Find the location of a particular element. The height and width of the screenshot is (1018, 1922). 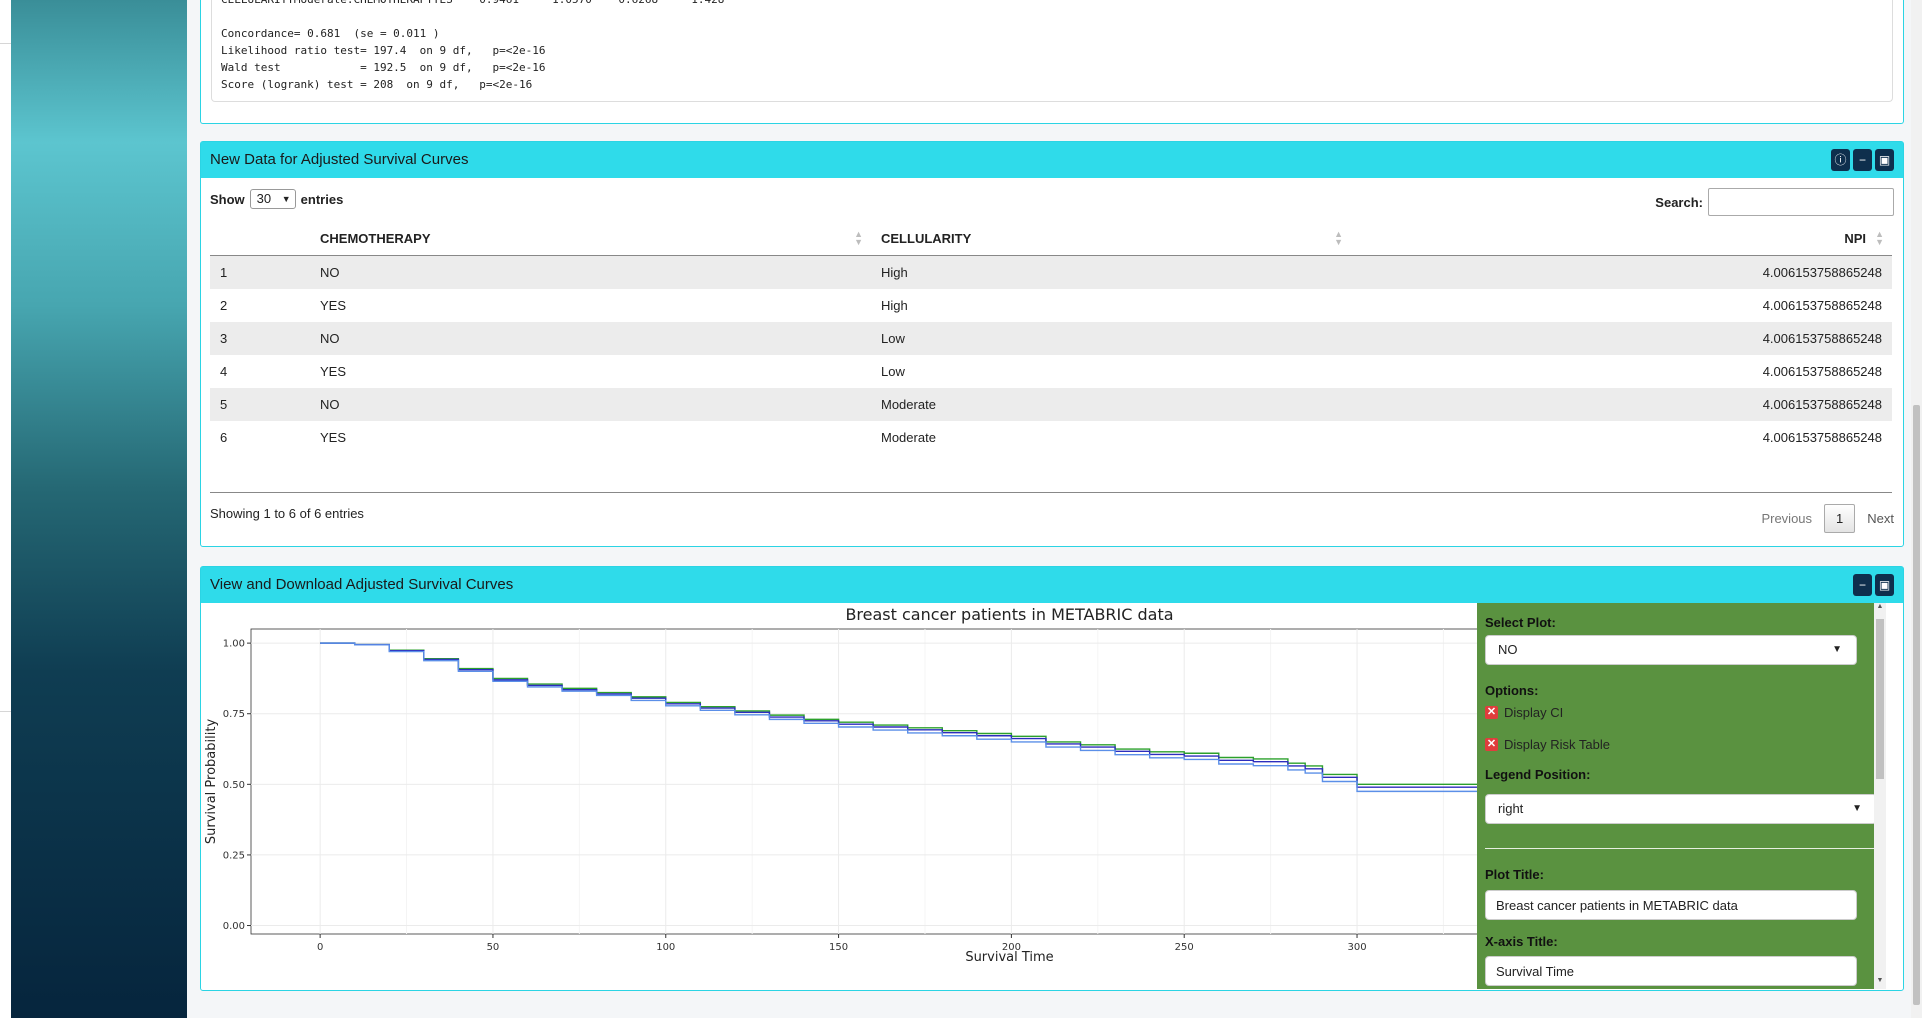

col-header-index is located at coordinates (260, 238).